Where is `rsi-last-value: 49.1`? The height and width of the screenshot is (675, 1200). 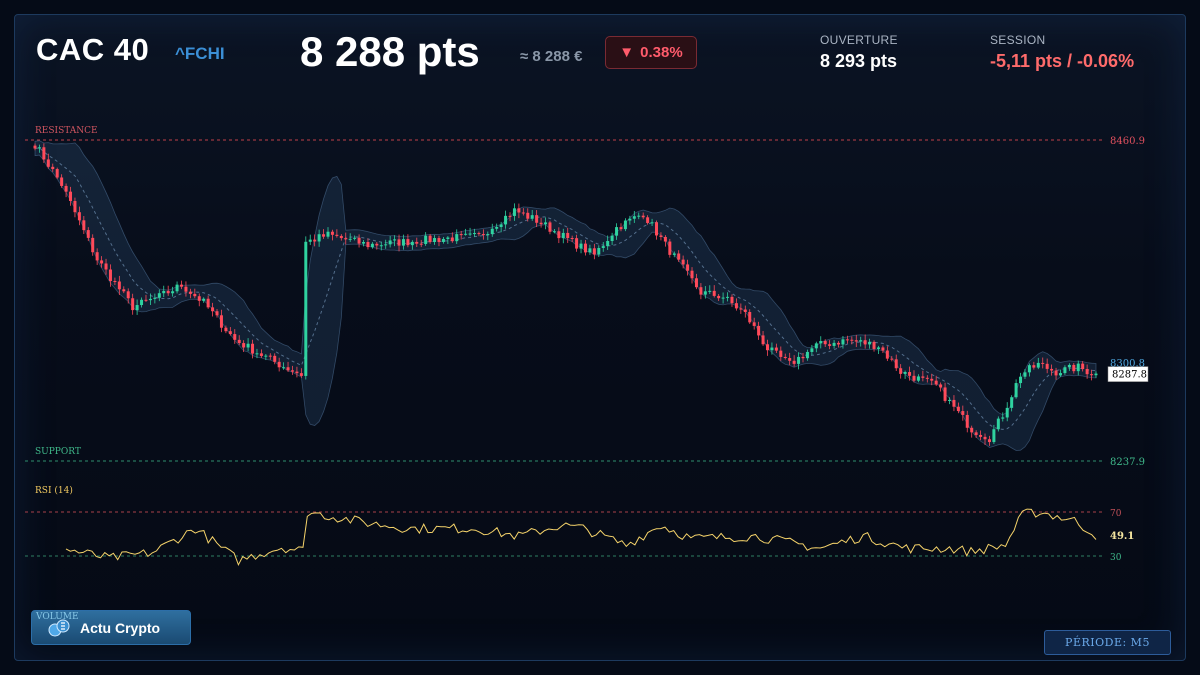
rsi-last-value: 49.1 is located at coordinates (1122, 536).